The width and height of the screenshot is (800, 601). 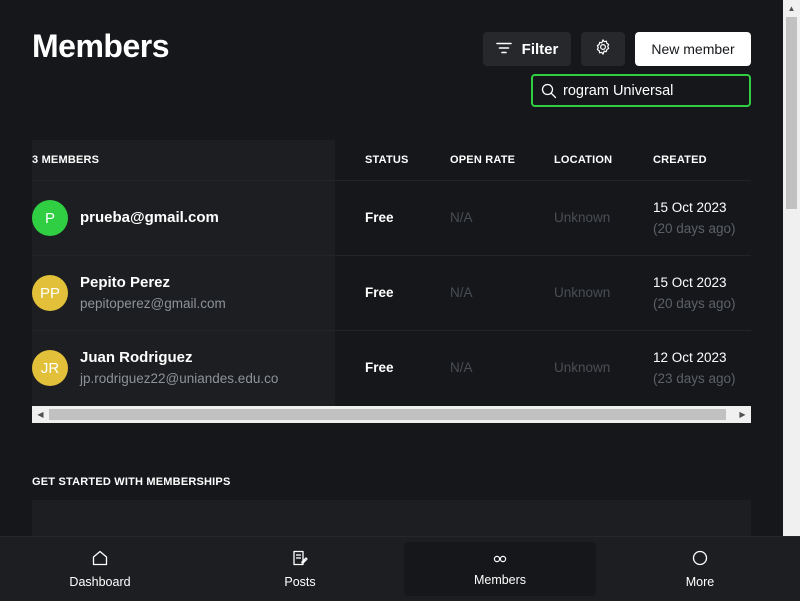 I want to click on member-name: Pepito Perez, so click(x=125, y=282).